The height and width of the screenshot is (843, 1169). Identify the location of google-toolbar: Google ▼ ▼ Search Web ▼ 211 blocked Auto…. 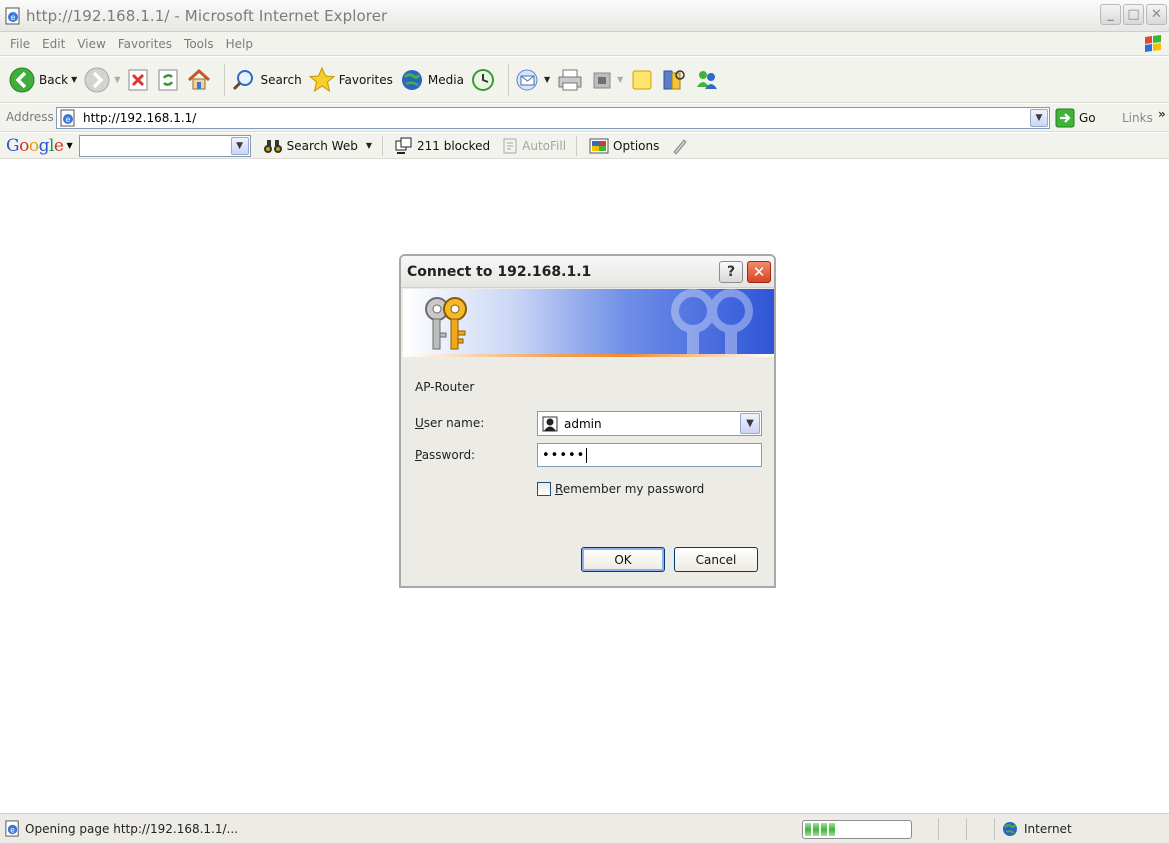
(584, 146).